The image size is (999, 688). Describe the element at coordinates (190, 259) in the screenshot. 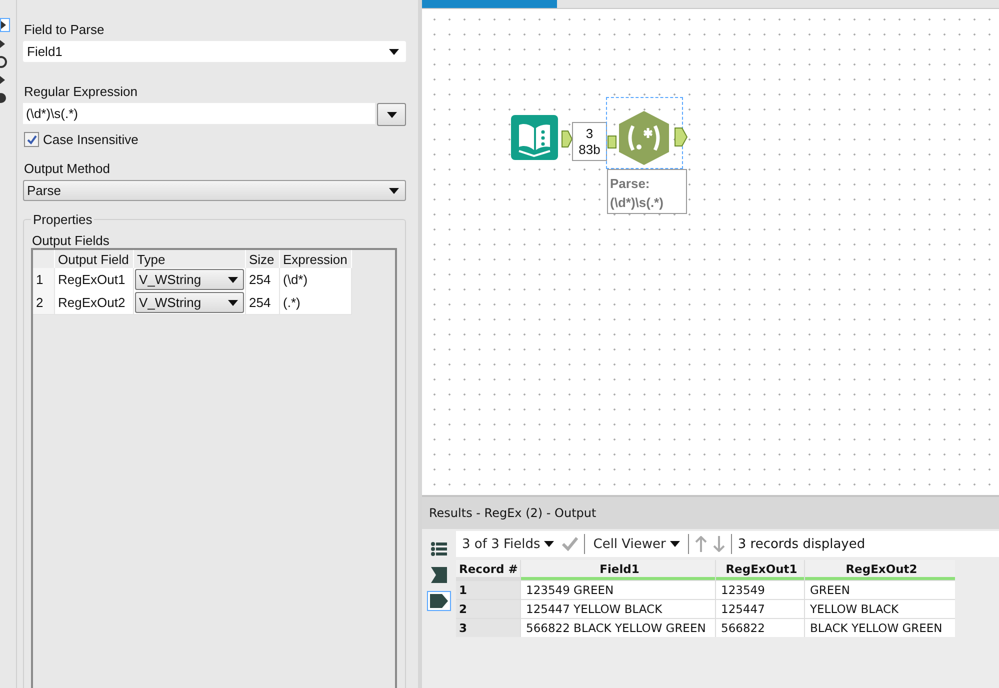

I see `column-header: Type` at that location.